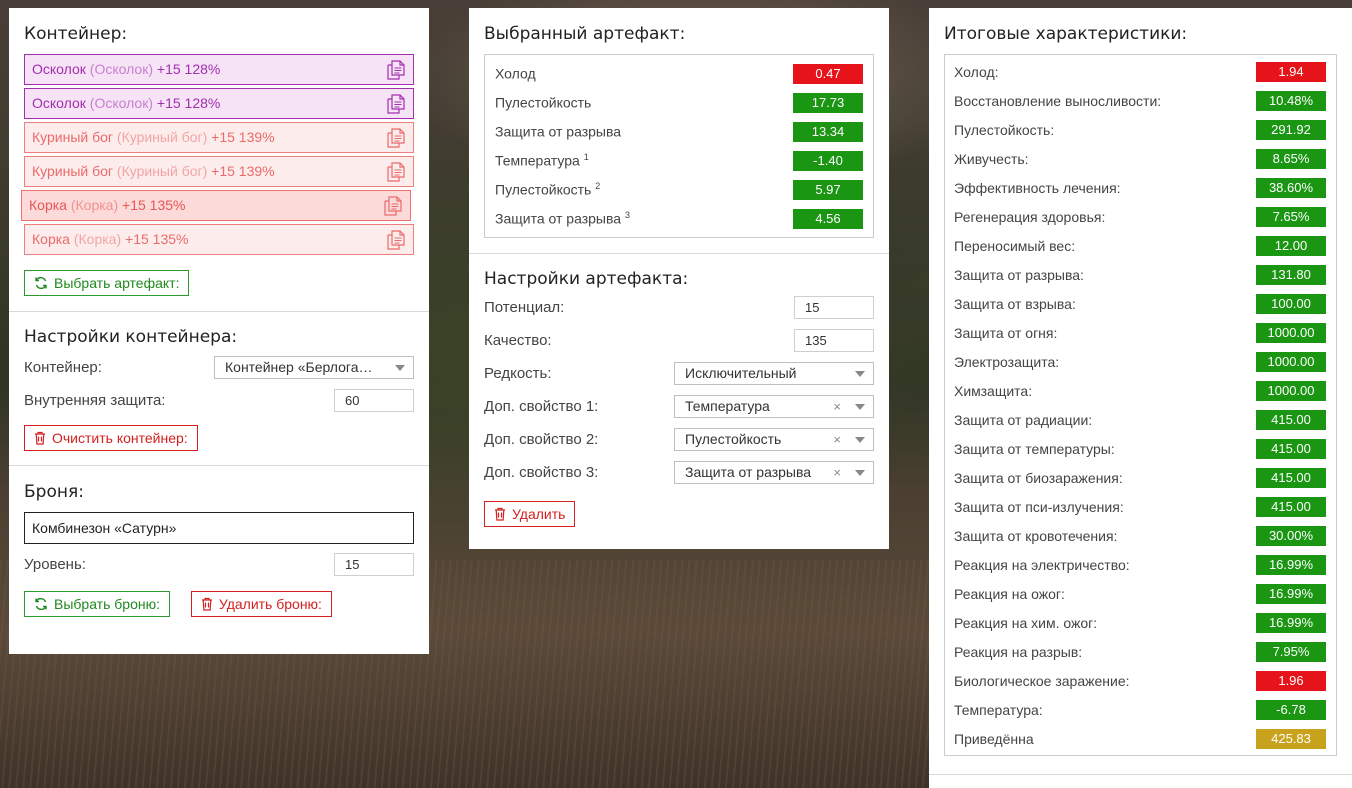  Describe the element at coordinates (741, 373) in the screenshot. I see `rarity-select-value: Исключительный` at that location.